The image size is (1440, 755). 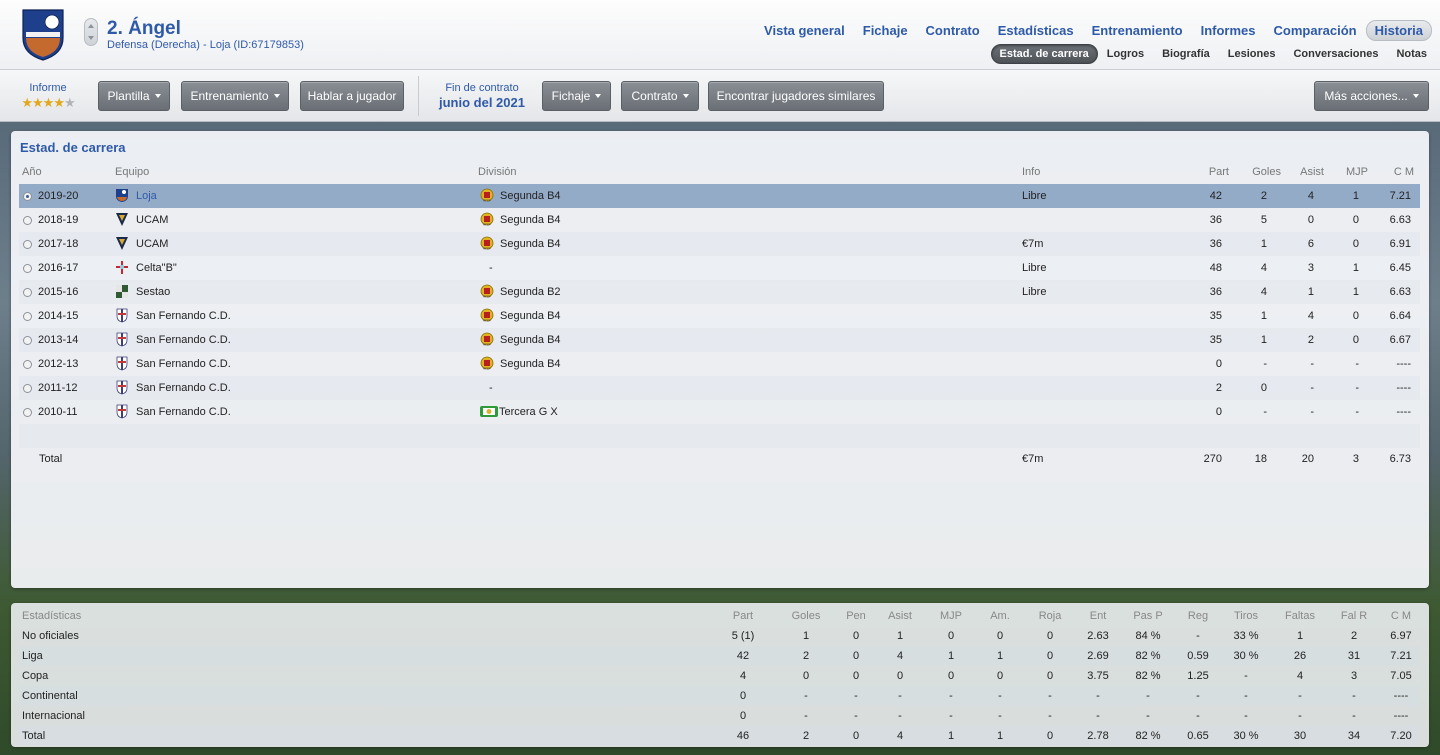 What do you see at coordinates (1125, 54) in the screenshot?
I see `subnav-achievements: Logros` at bounding box center [1125, 54].